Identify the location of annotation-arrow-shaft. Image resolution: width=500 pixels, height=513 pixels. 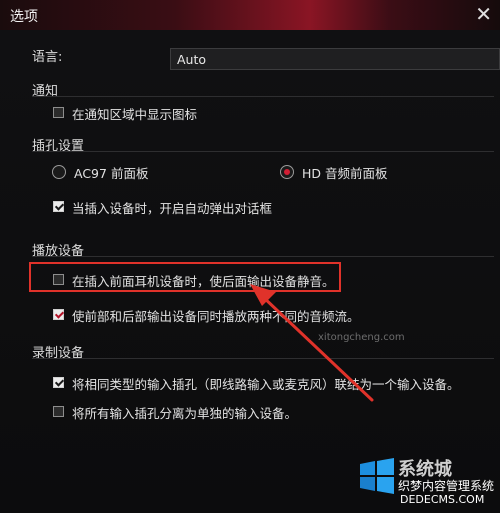
(317, 348).